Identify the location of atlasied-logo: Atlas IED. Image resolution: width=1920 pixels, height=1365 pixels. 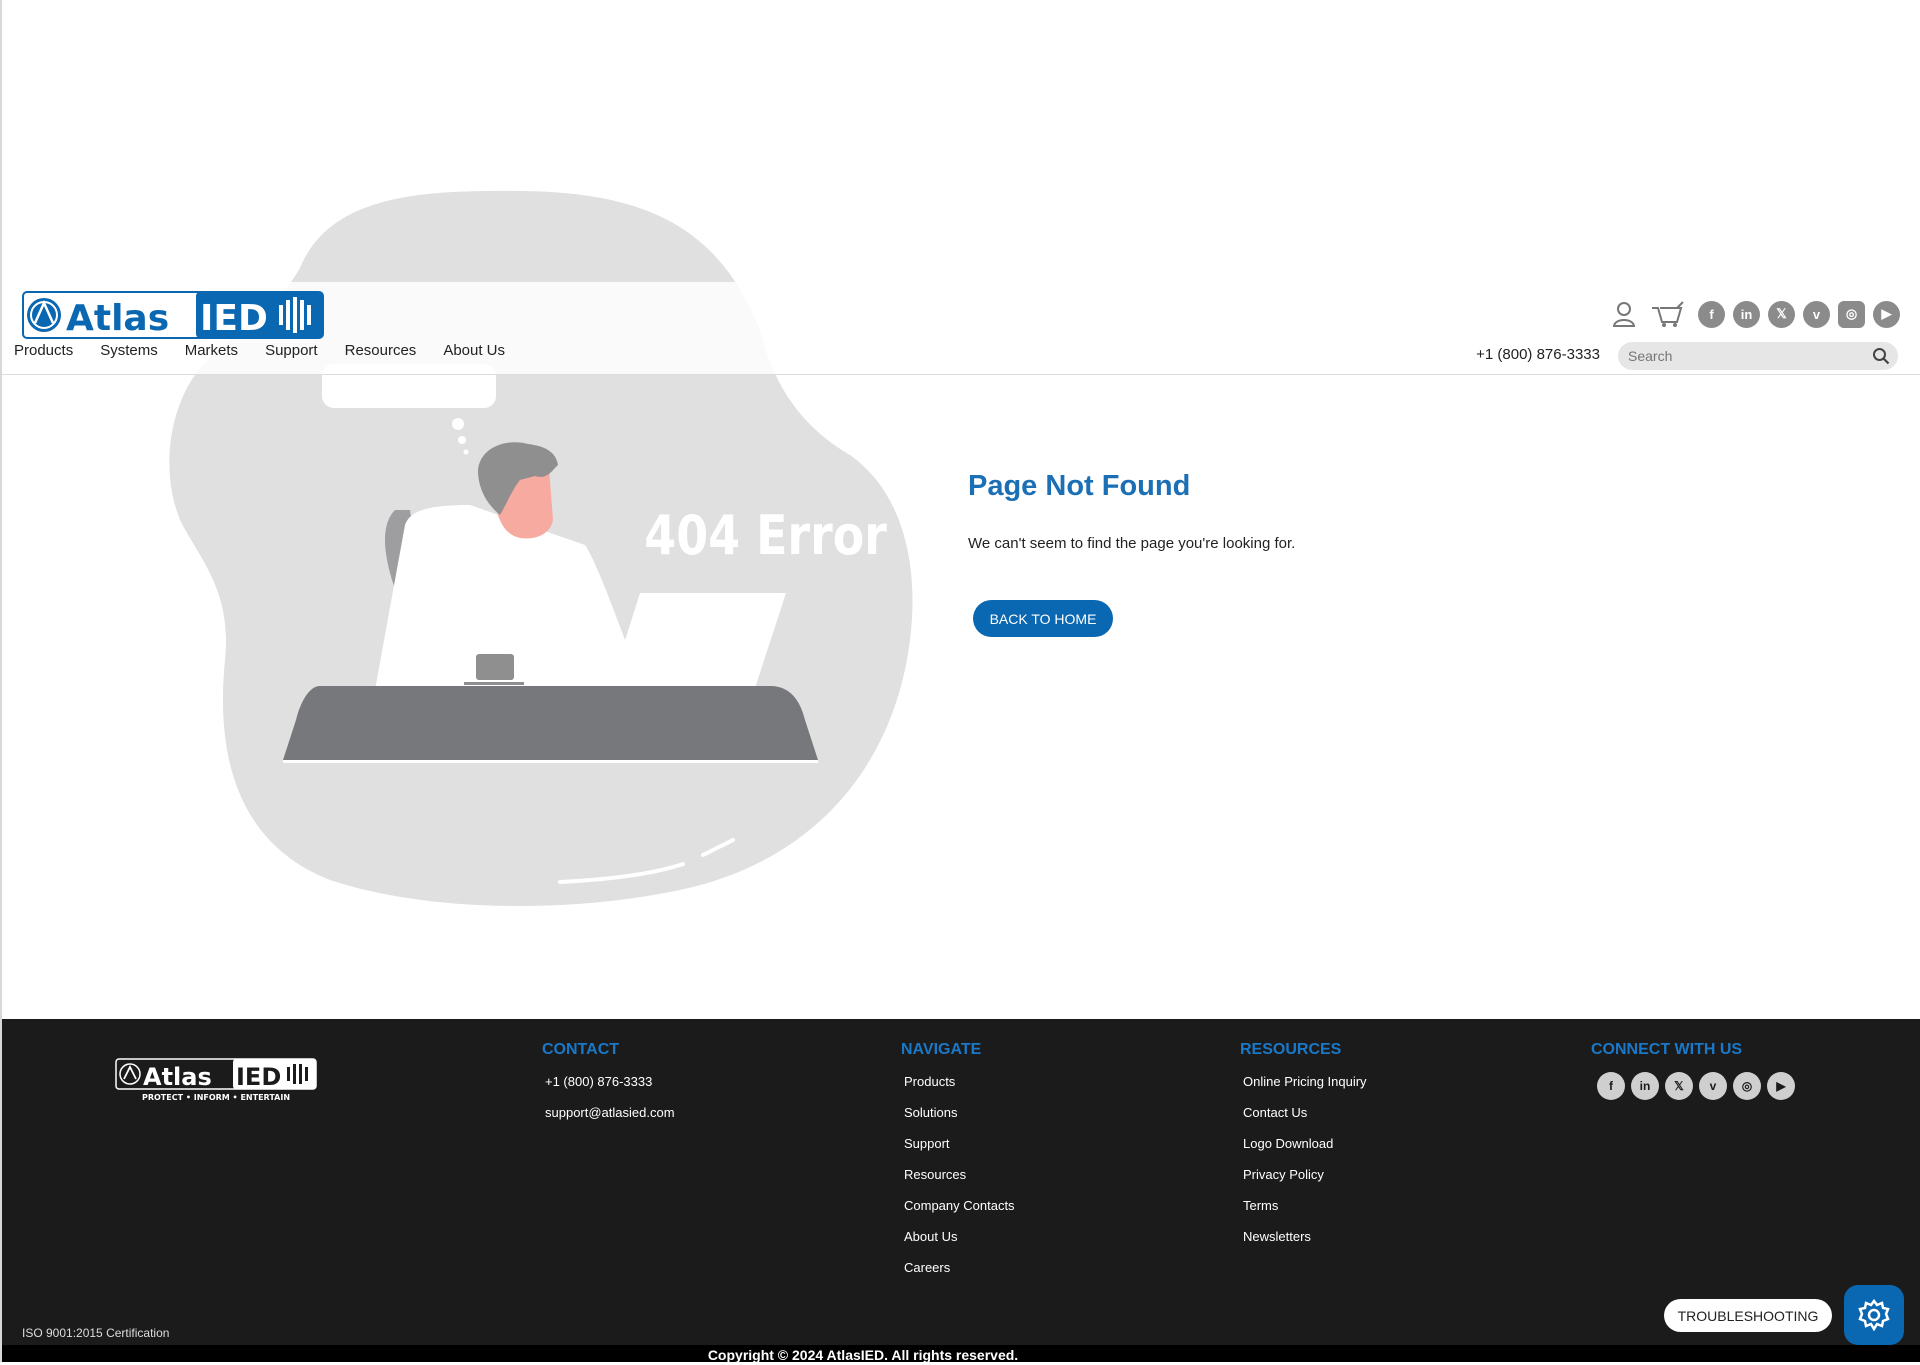
(173, 315).